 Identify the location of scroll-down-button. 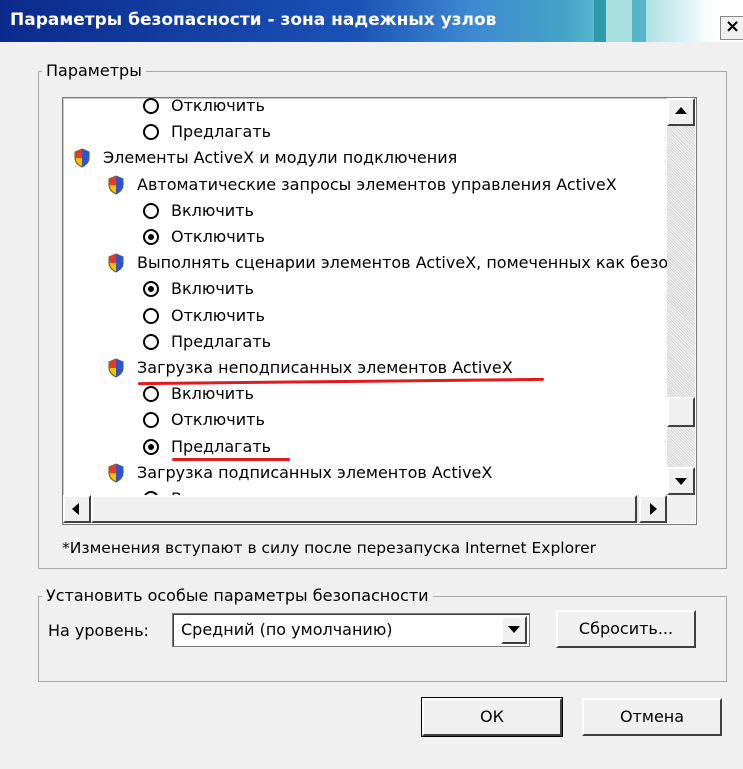
(681, 481).